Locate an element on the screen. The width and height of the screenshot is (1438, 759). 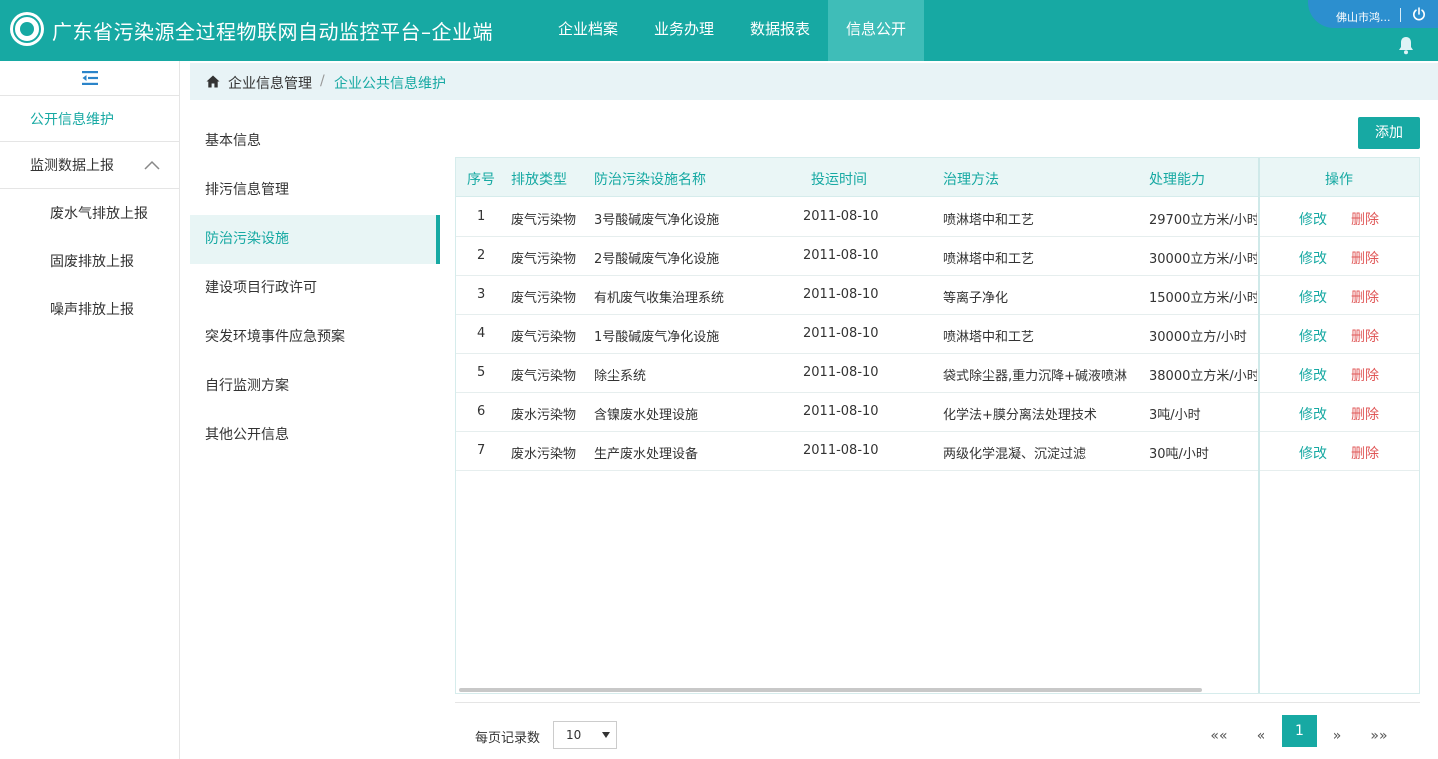
cell-index: 2 is located at coordinates (481, 255).